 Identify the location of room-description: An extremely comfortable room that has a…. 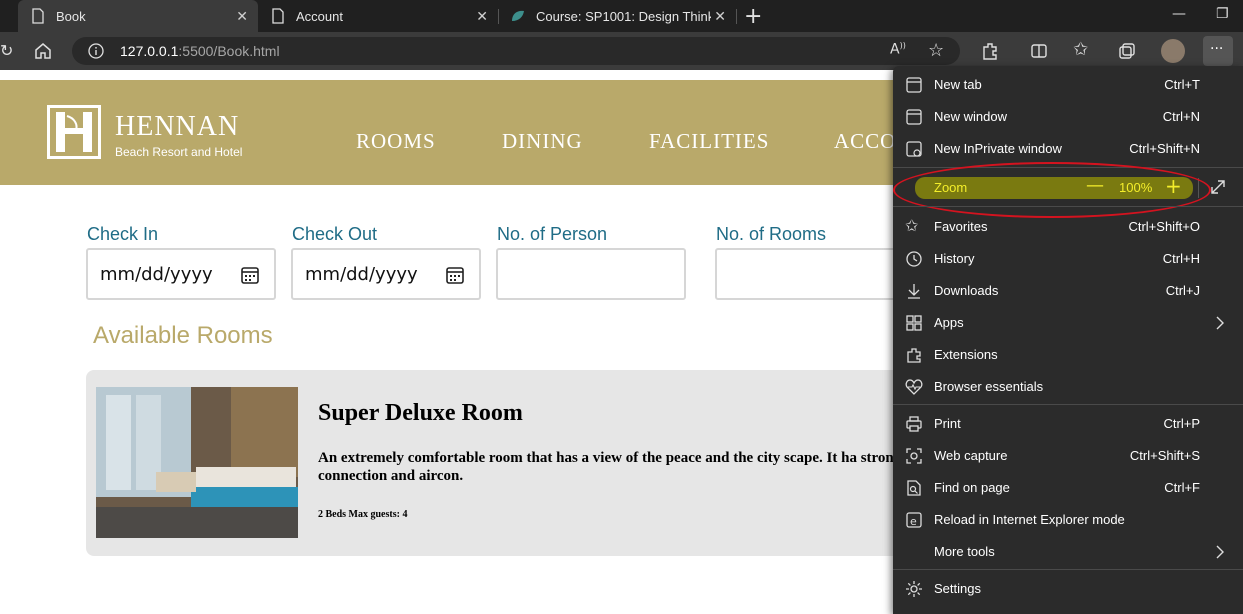
(627, 467).